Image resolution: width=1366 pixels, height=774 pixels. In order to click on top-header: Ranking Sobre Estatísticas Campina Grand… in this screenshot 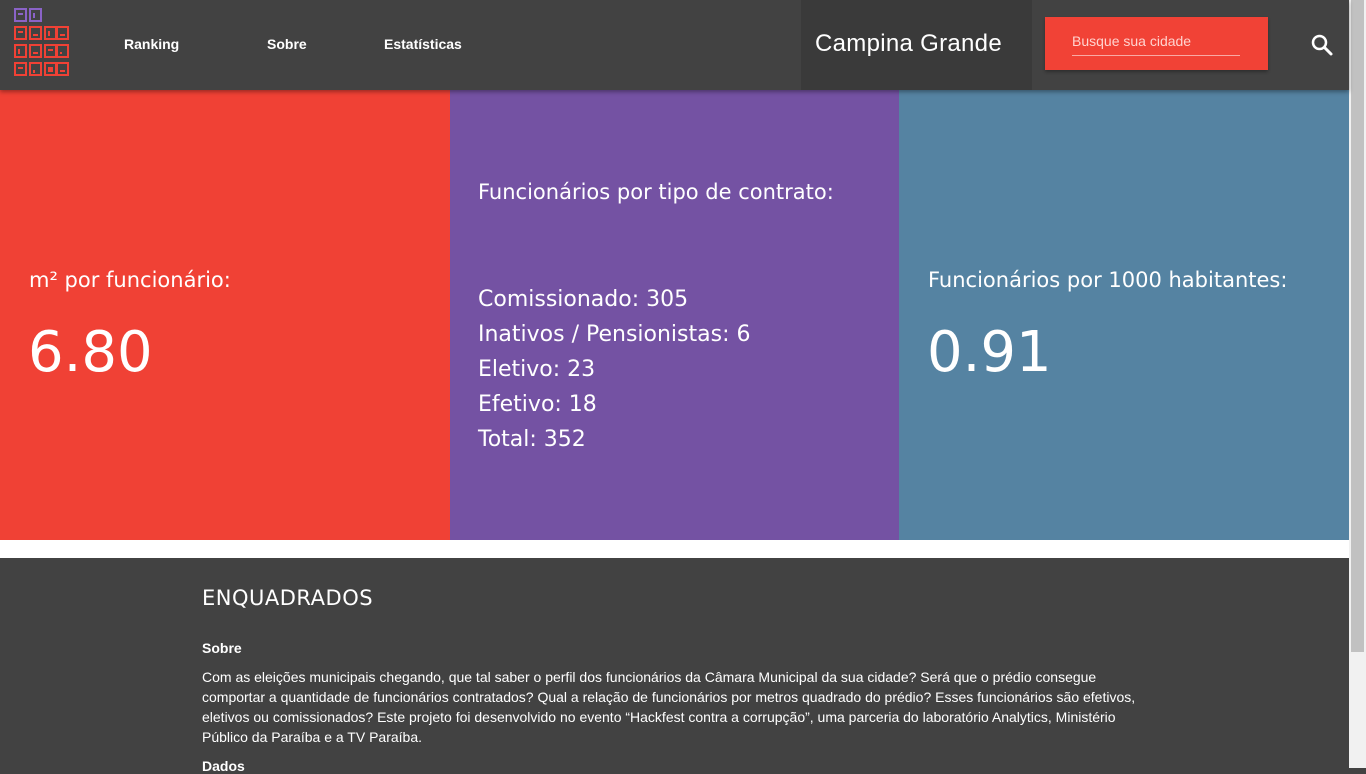, I will do `click(674, 45)`.